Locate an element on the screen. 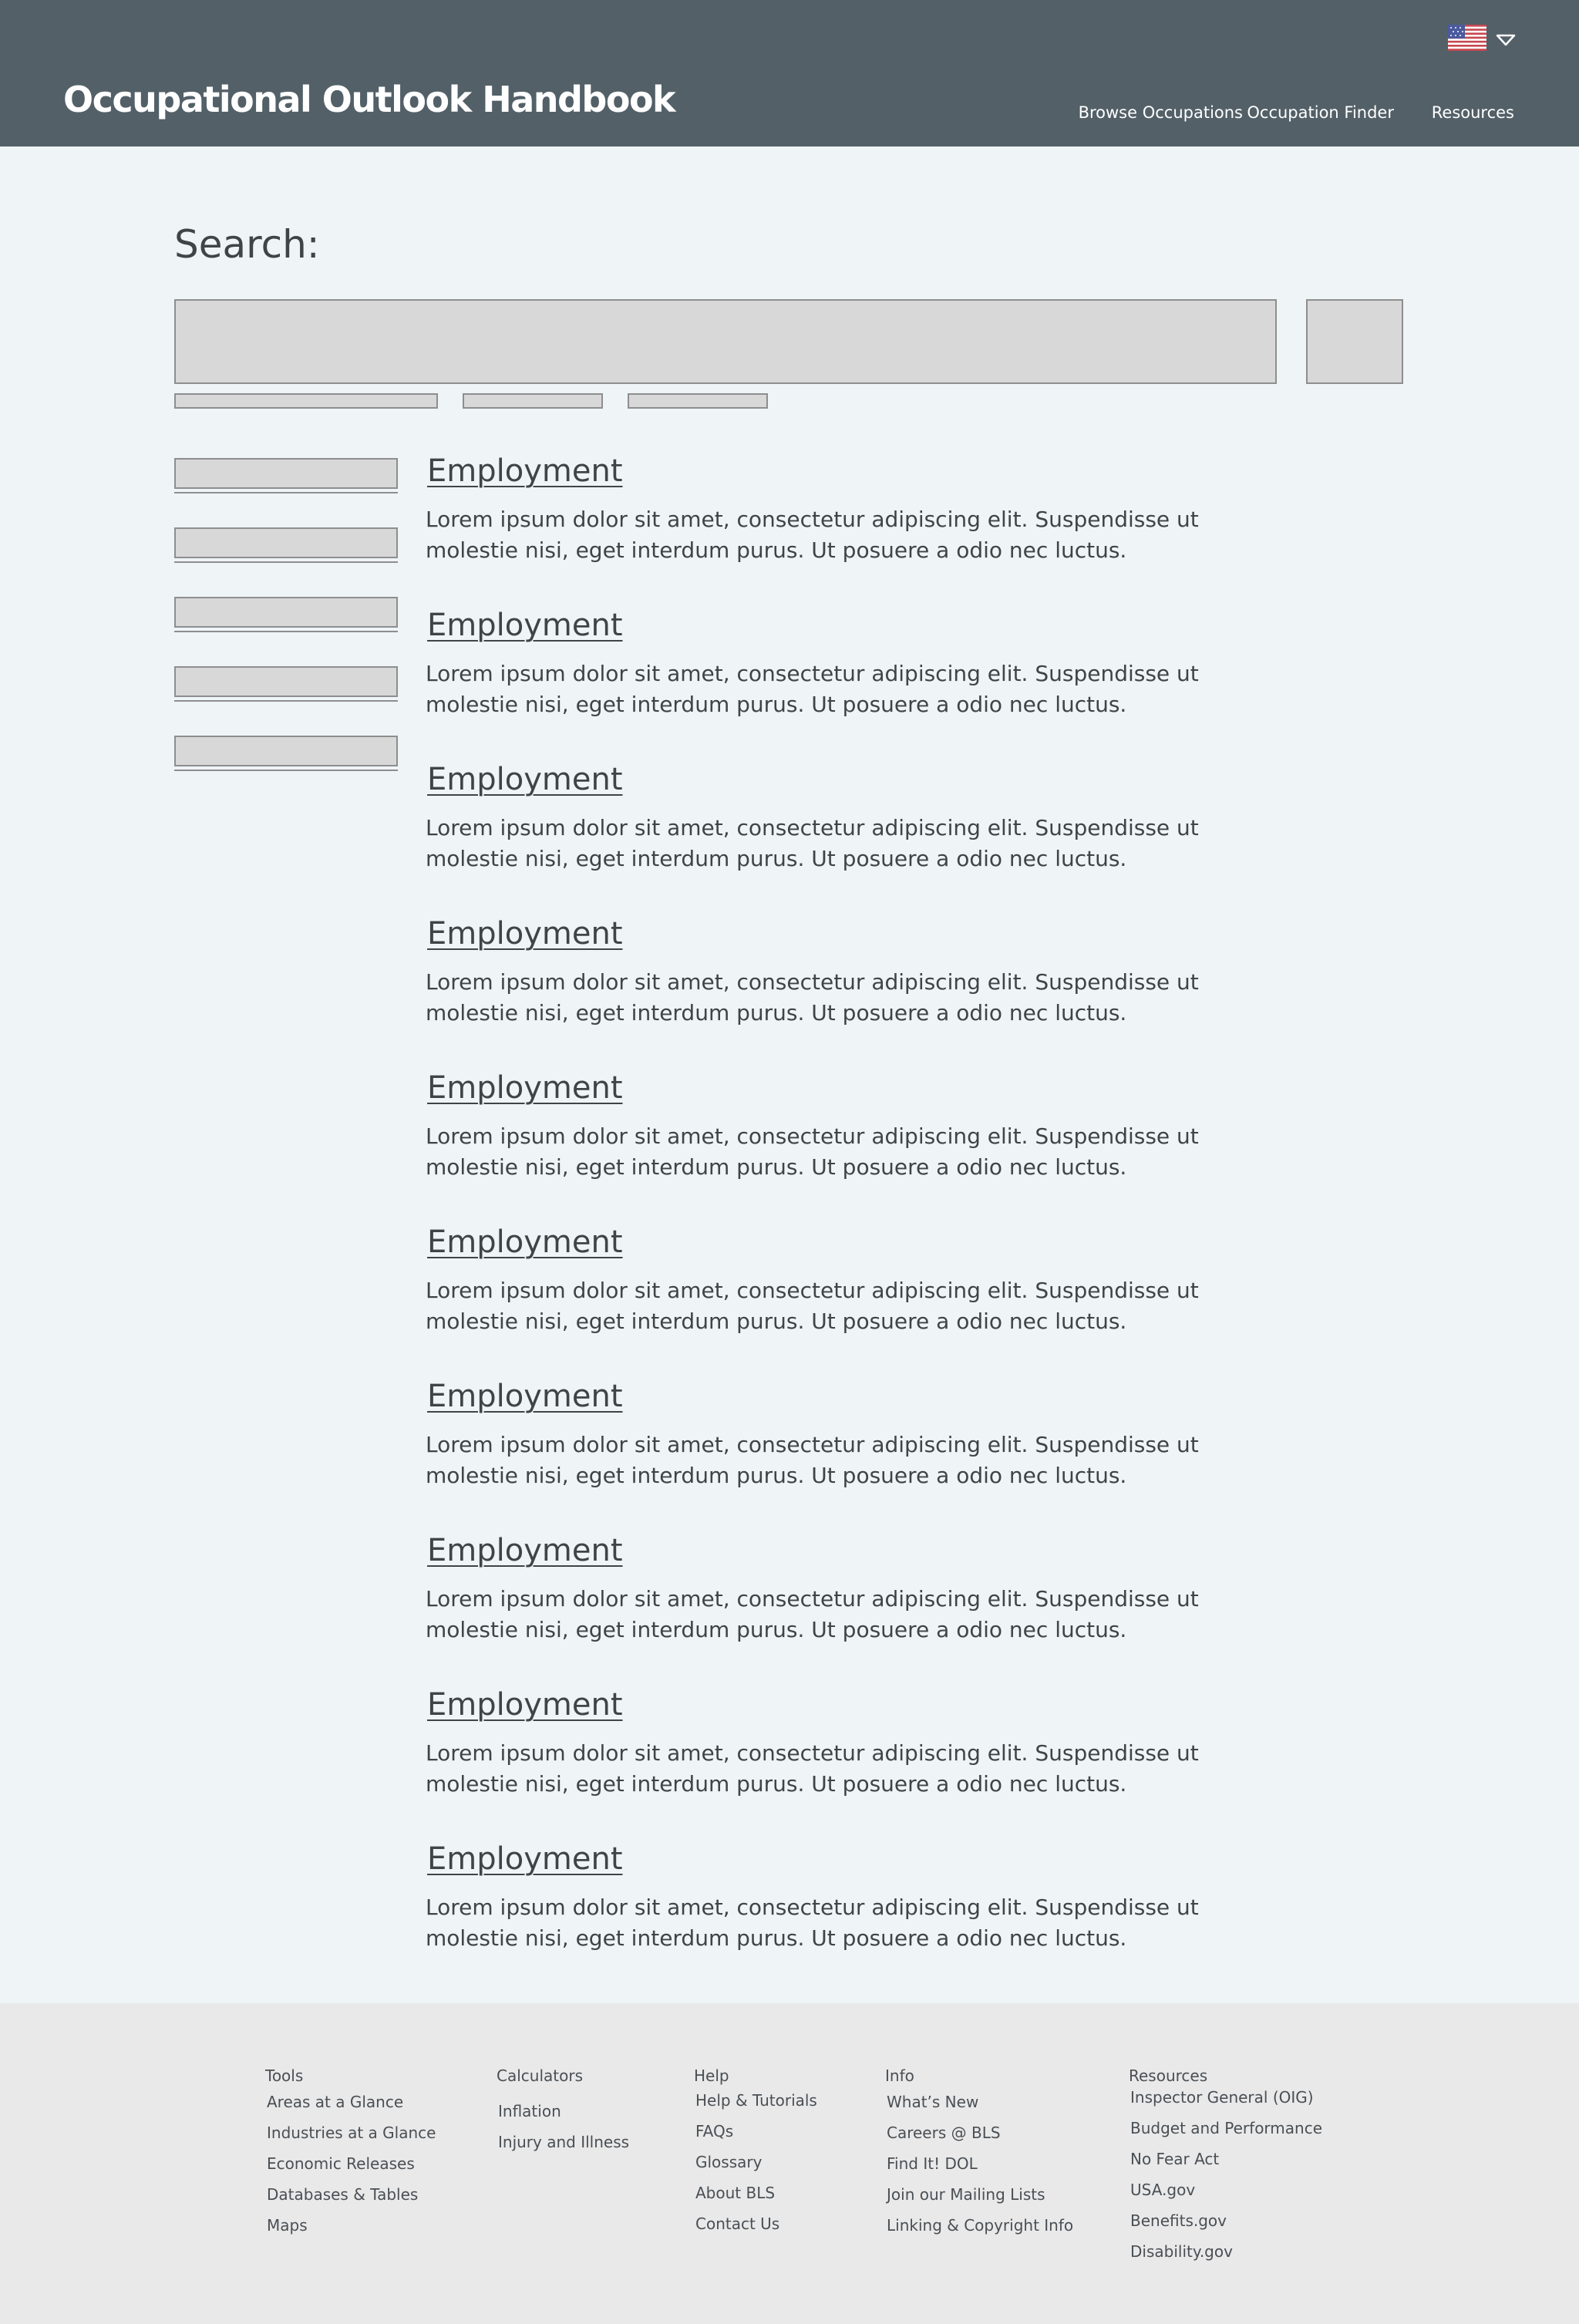 This screenshot has height=2324, width=1579. footer-link: Careers @ BLS is located at coordinates (944, 2133).